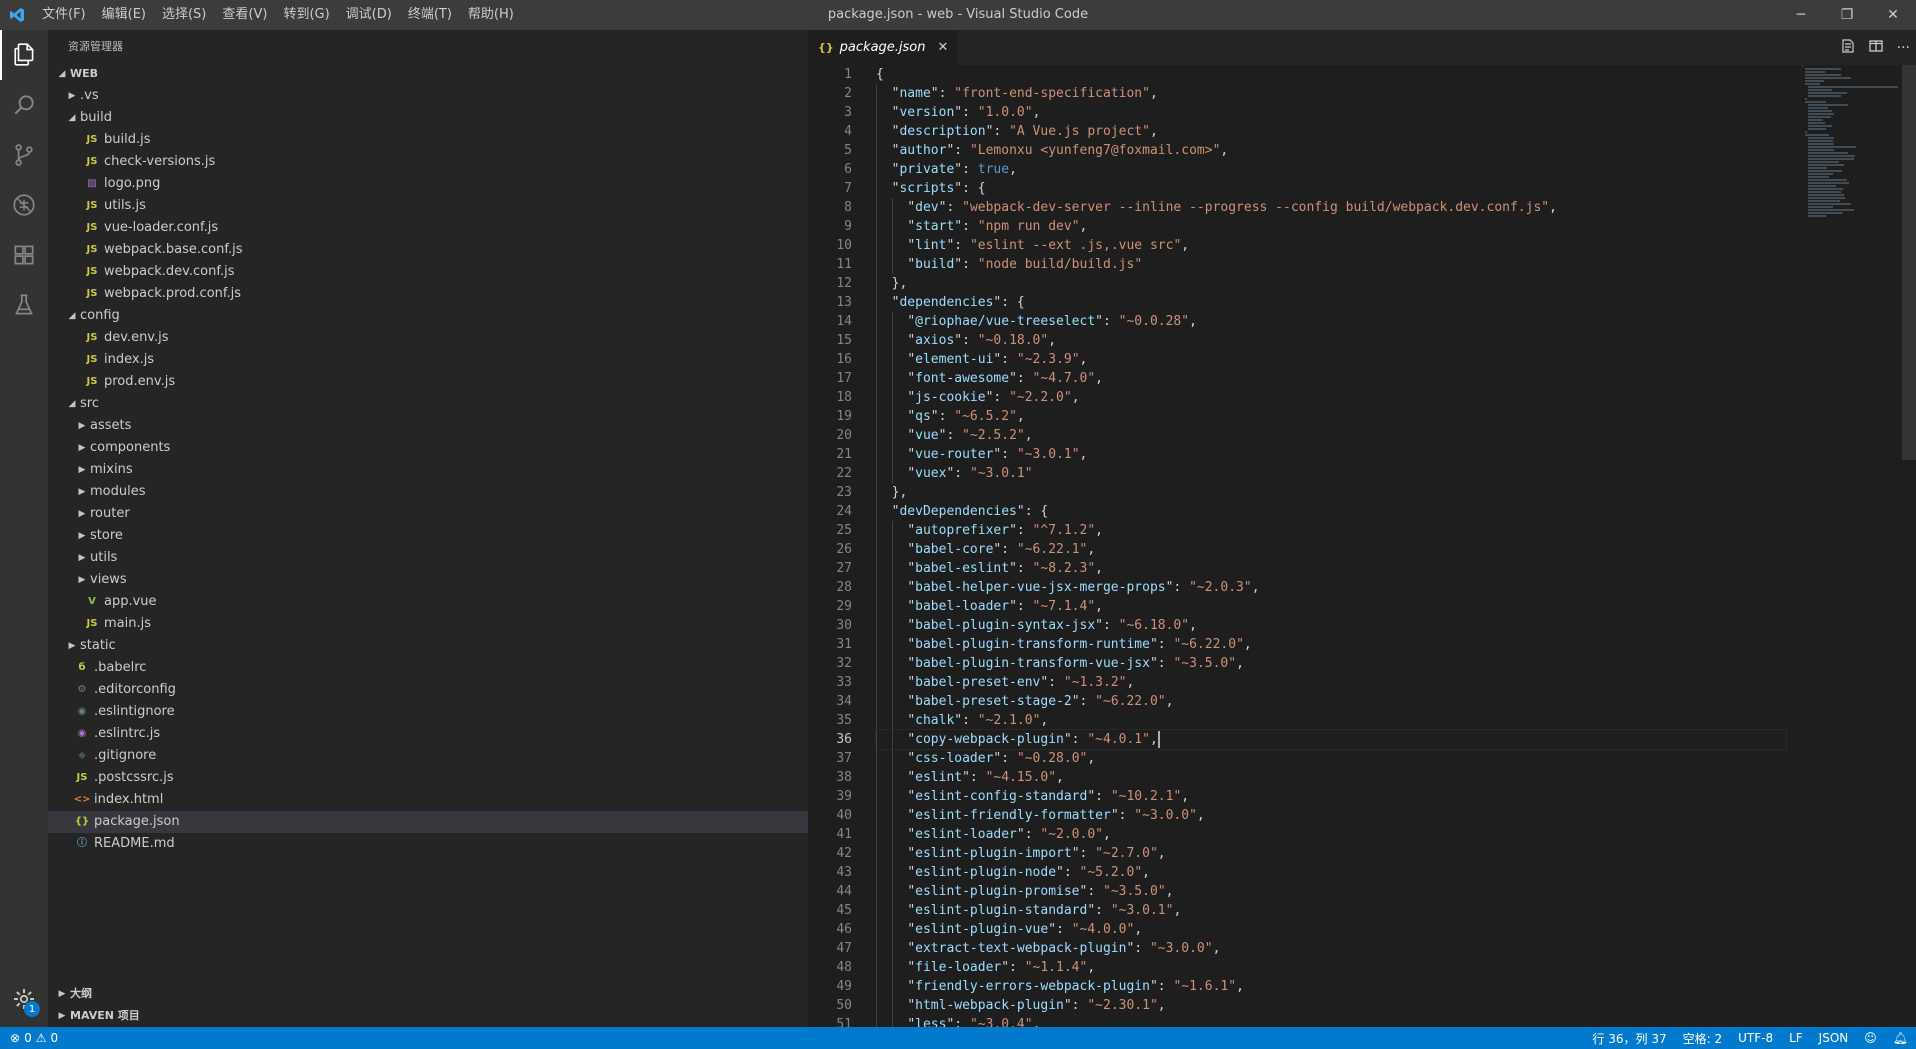 Image resolution: width=1916 pixels, height=1049 pixels. Describe the element at coordinates (1834, 1038) in the screenshot. I see `language-mode: JSON` at that location.